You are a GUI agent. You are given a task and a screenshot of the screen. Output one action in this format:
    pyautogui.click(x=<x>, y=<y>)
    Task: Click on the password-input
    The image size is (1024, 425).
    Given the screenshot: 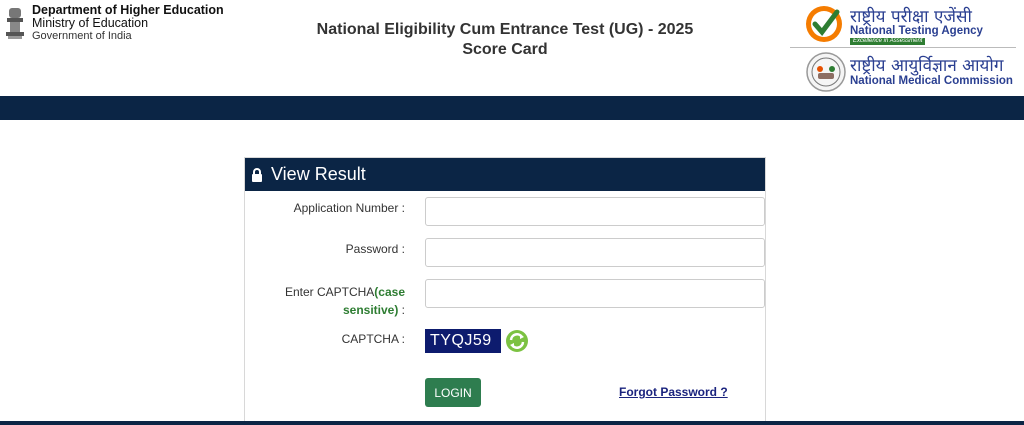 What is the action you would take?
    pyautogui.click(x=595, y=252)
    